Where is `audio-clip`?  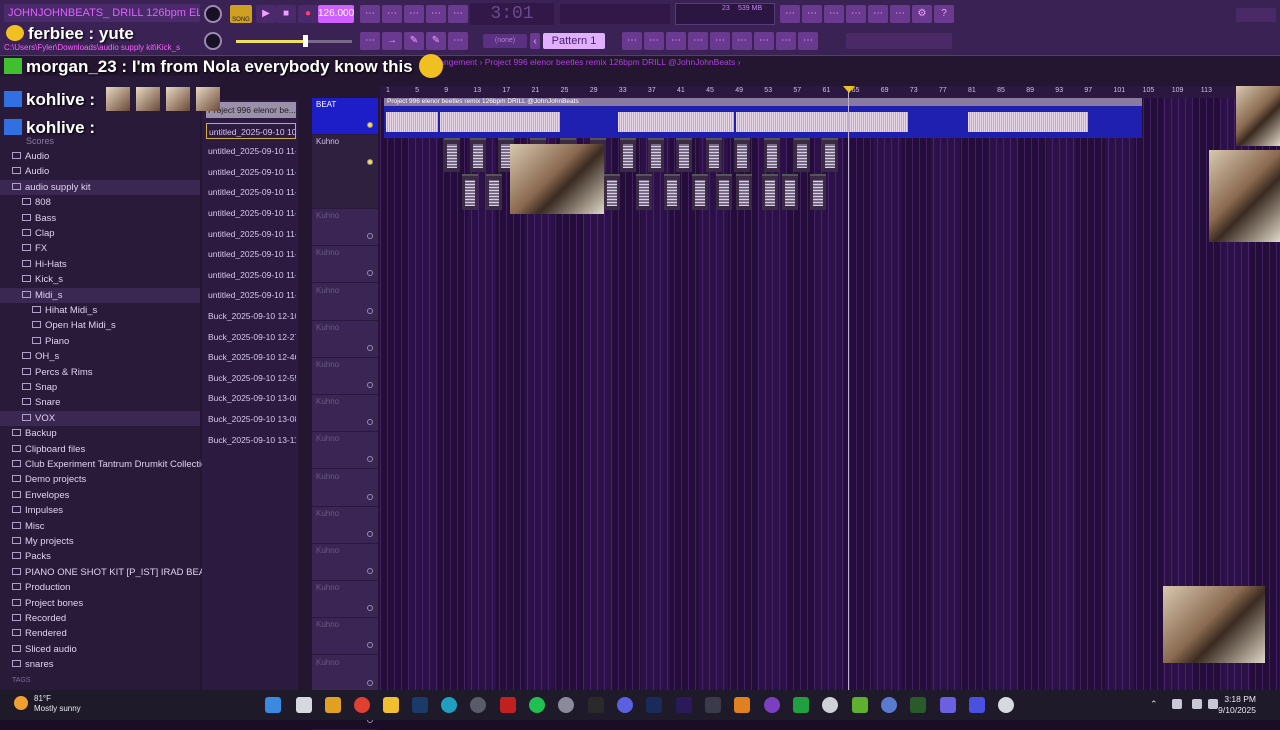 audio-clip is located at coordinates (763, 122).